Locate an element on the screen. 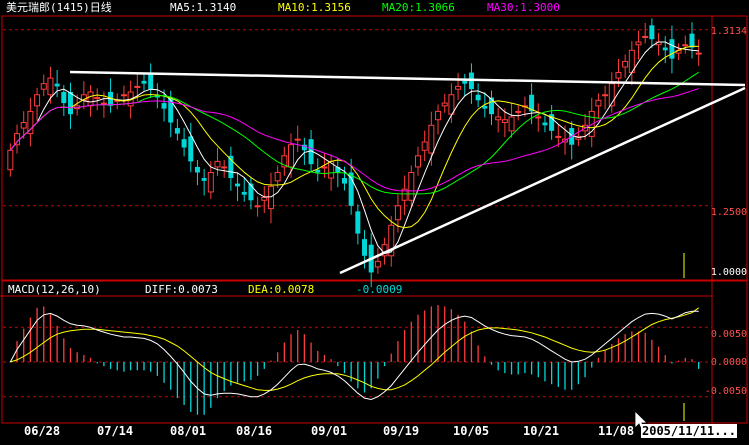  macd-axis-label-0000: 0.0000 is located at coordinates (728, 362).